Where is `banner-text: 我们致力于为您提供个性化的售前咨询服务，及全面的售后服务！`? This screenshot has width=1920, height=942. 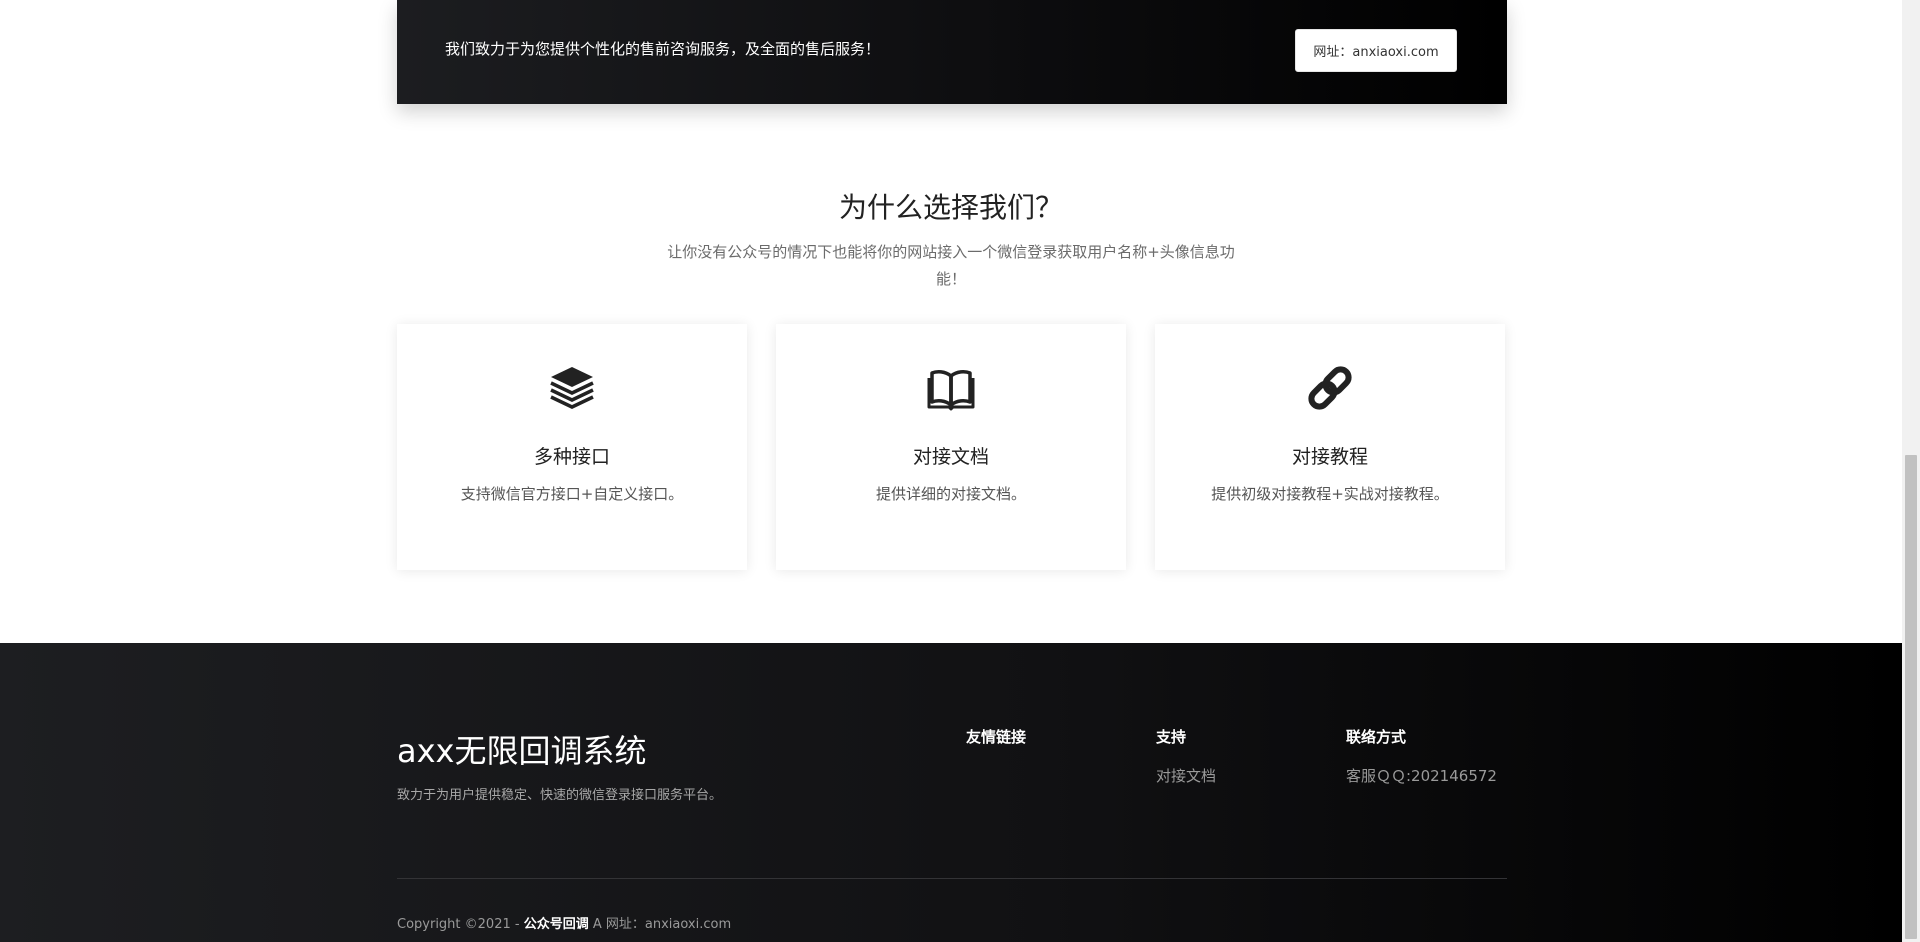 banner-text: 我们致力于为您提供个性化的售前咨询服务，及全面的售后服务！ is located at coordinates (663, 49).